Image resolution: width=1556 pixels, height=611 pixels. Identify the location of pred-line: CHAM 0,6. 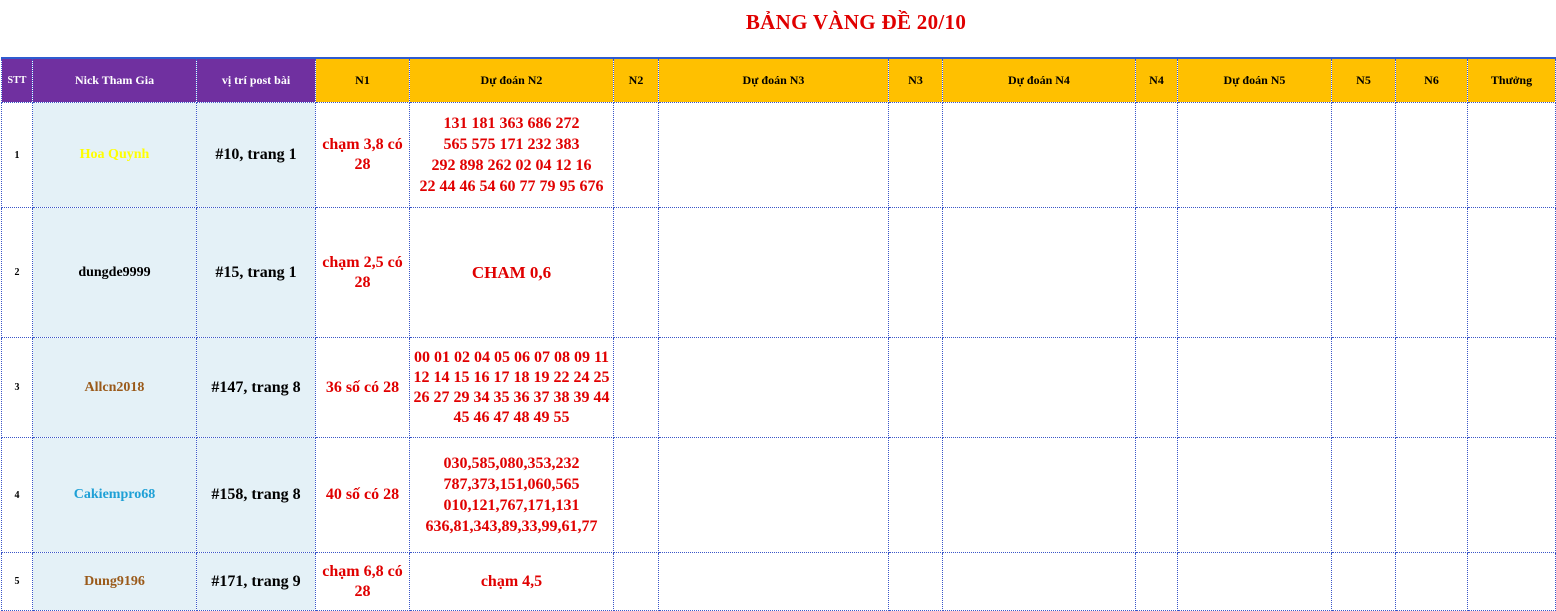
(511, 272).